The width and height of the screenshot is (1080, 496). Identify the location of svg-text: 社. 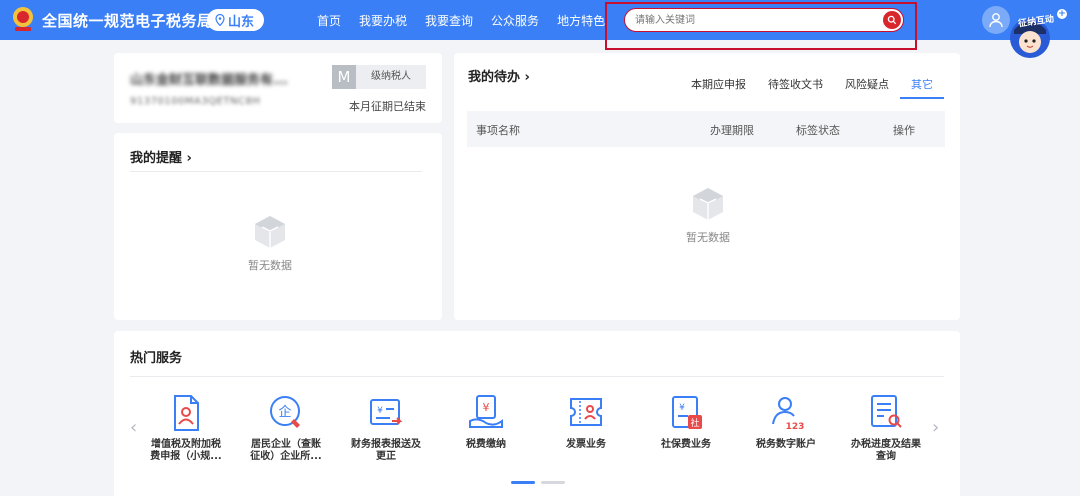
(694, 423).